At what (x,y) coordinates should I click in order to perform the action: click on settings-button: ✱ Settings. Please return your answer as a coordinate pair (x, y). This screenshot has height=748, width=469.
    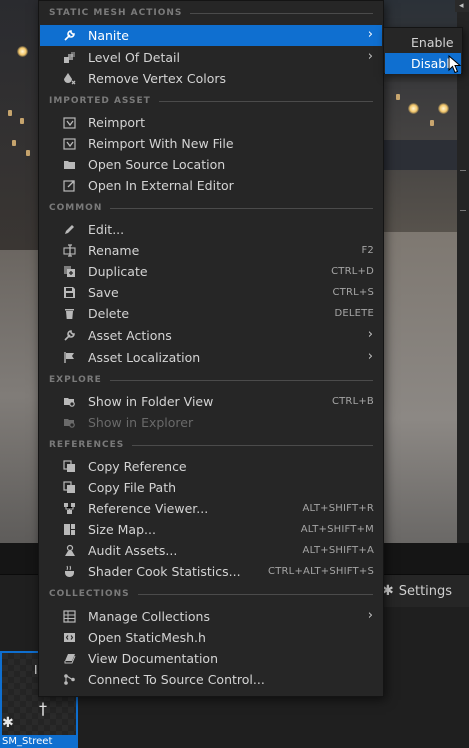
    Looking at the image, I should click on (417, 591).